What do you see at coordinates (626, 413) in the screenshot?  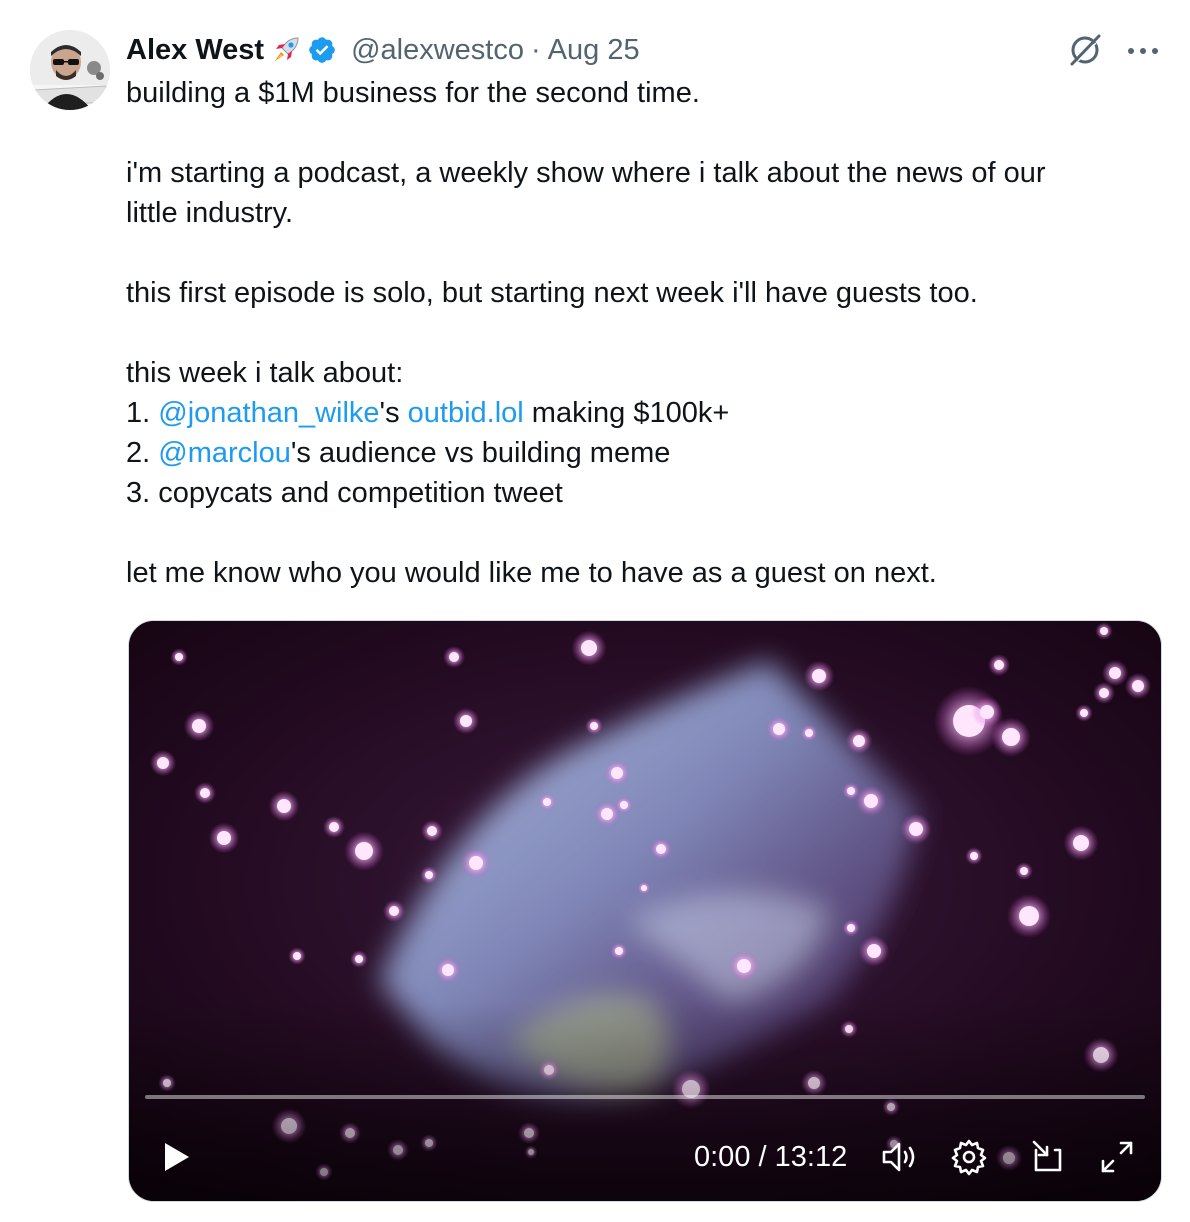 I see `list-text: making $100k+` at bounding box center [626, 413].